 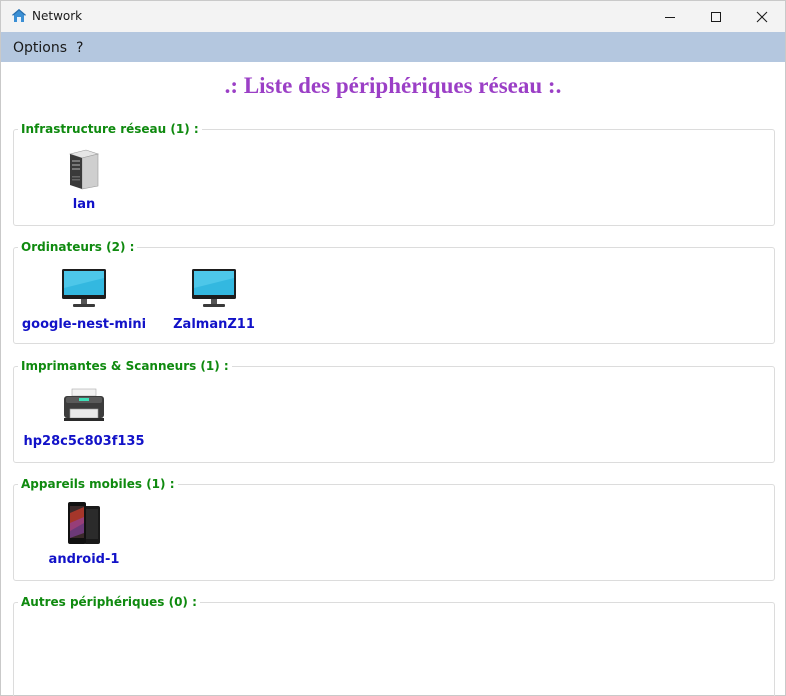 I want to click on device-label: android-1, so click(x=84, y=559).